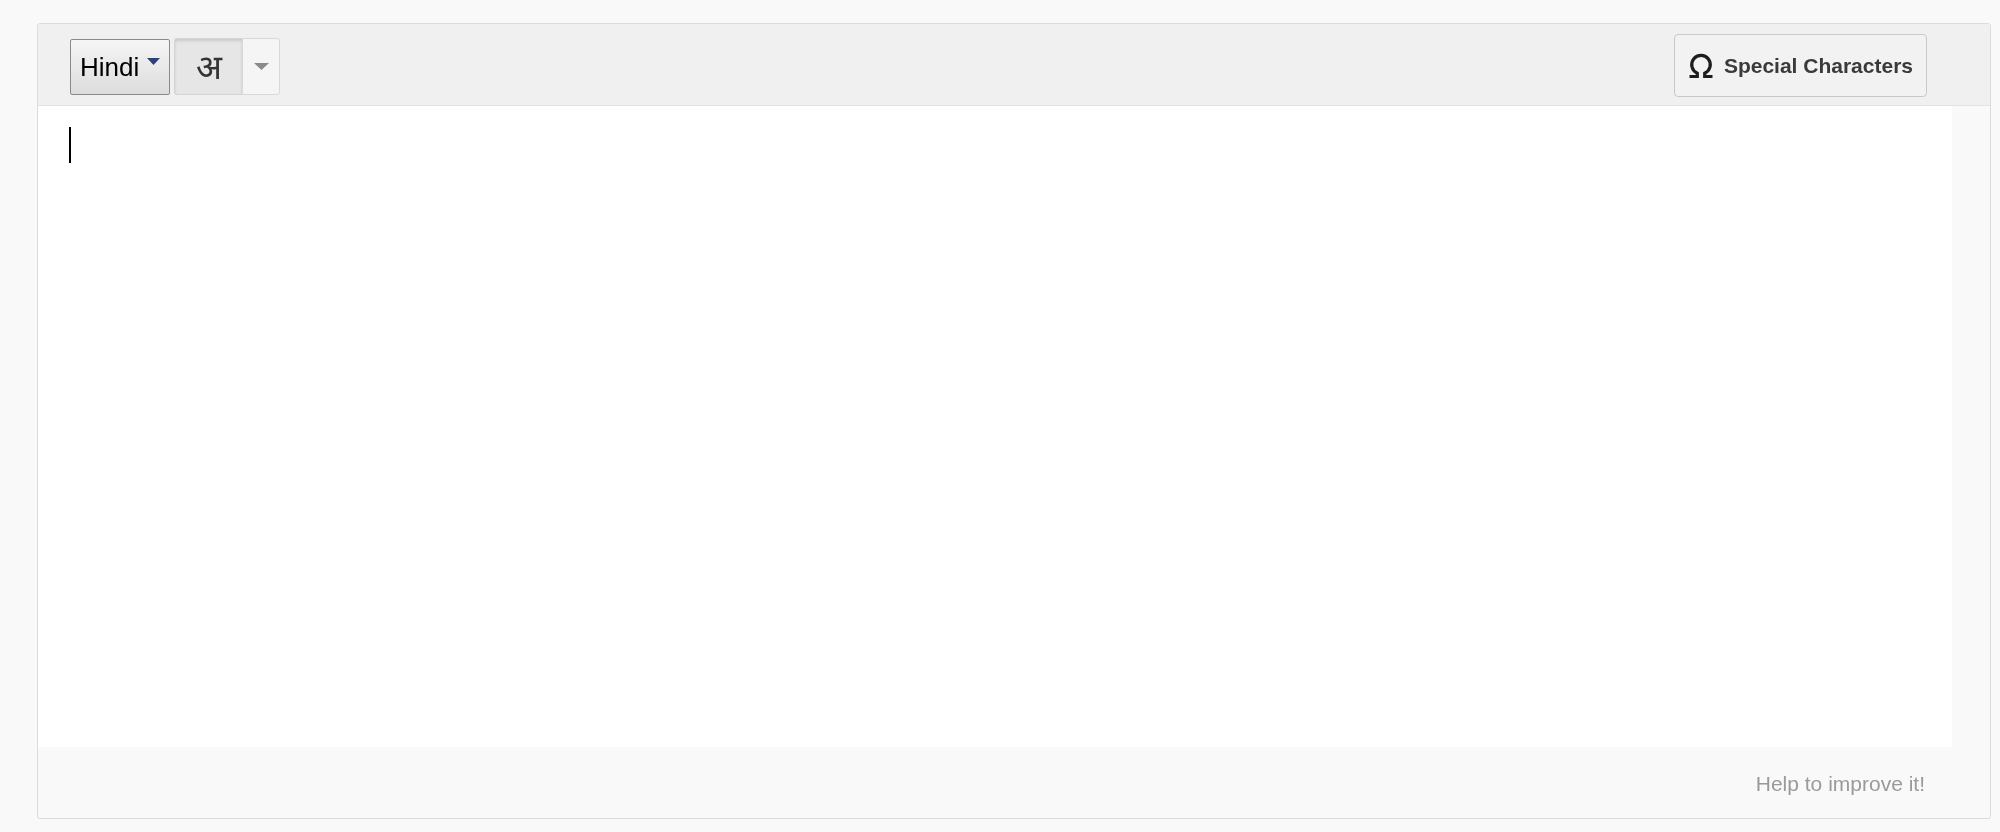 Image resolution: width=2000 pixels, height=832 pixels. Describe the element at coordinates (1700, 65) in the screenshot. I see `omega-icon` at that location.